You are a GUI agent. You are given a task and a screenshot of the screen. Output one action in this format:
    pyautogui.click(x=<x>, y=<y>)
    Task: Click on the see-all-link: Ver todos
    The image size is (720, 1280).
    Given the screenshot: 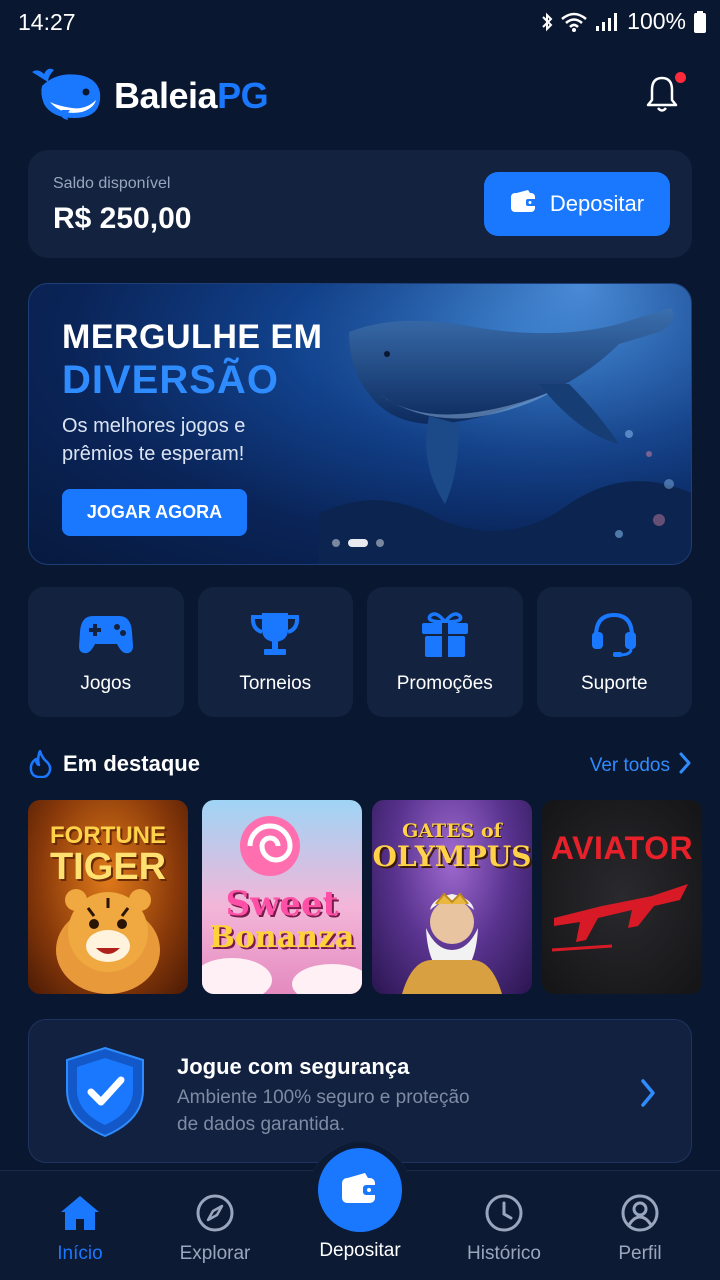 What is the action you would take?
    pyautogui.click(x=641, y=766)
    